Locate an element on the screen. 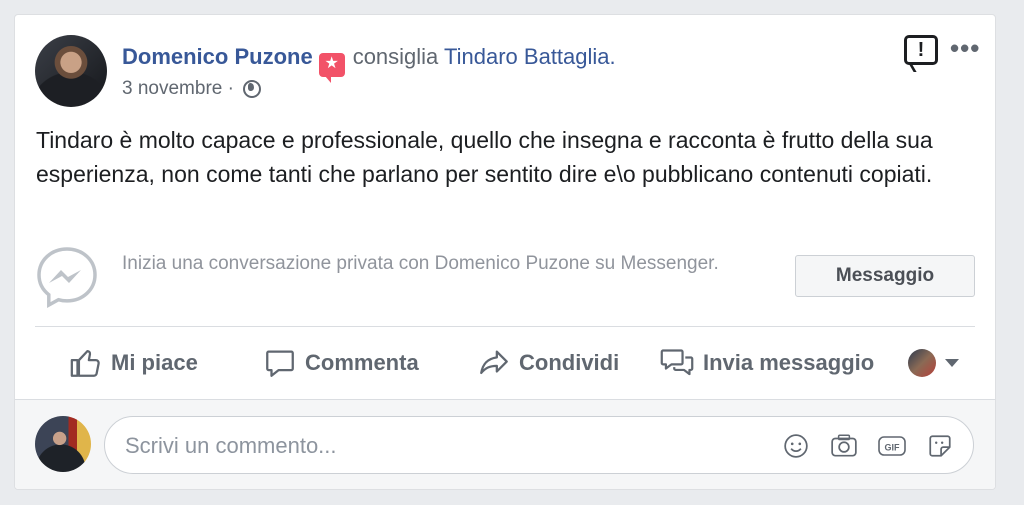 This screenshot has height=505, width=1024. messenger-icon is located at coordinates (67, 277).